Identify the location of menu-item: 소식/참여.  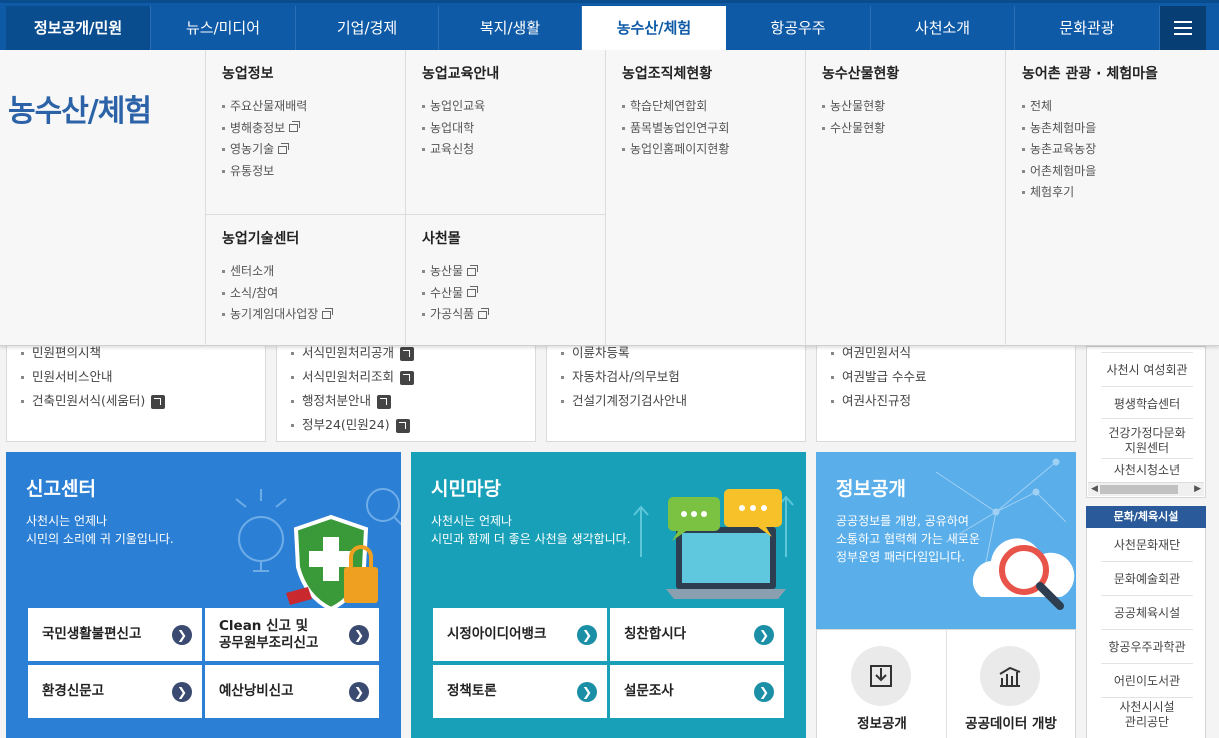
(276, 294).